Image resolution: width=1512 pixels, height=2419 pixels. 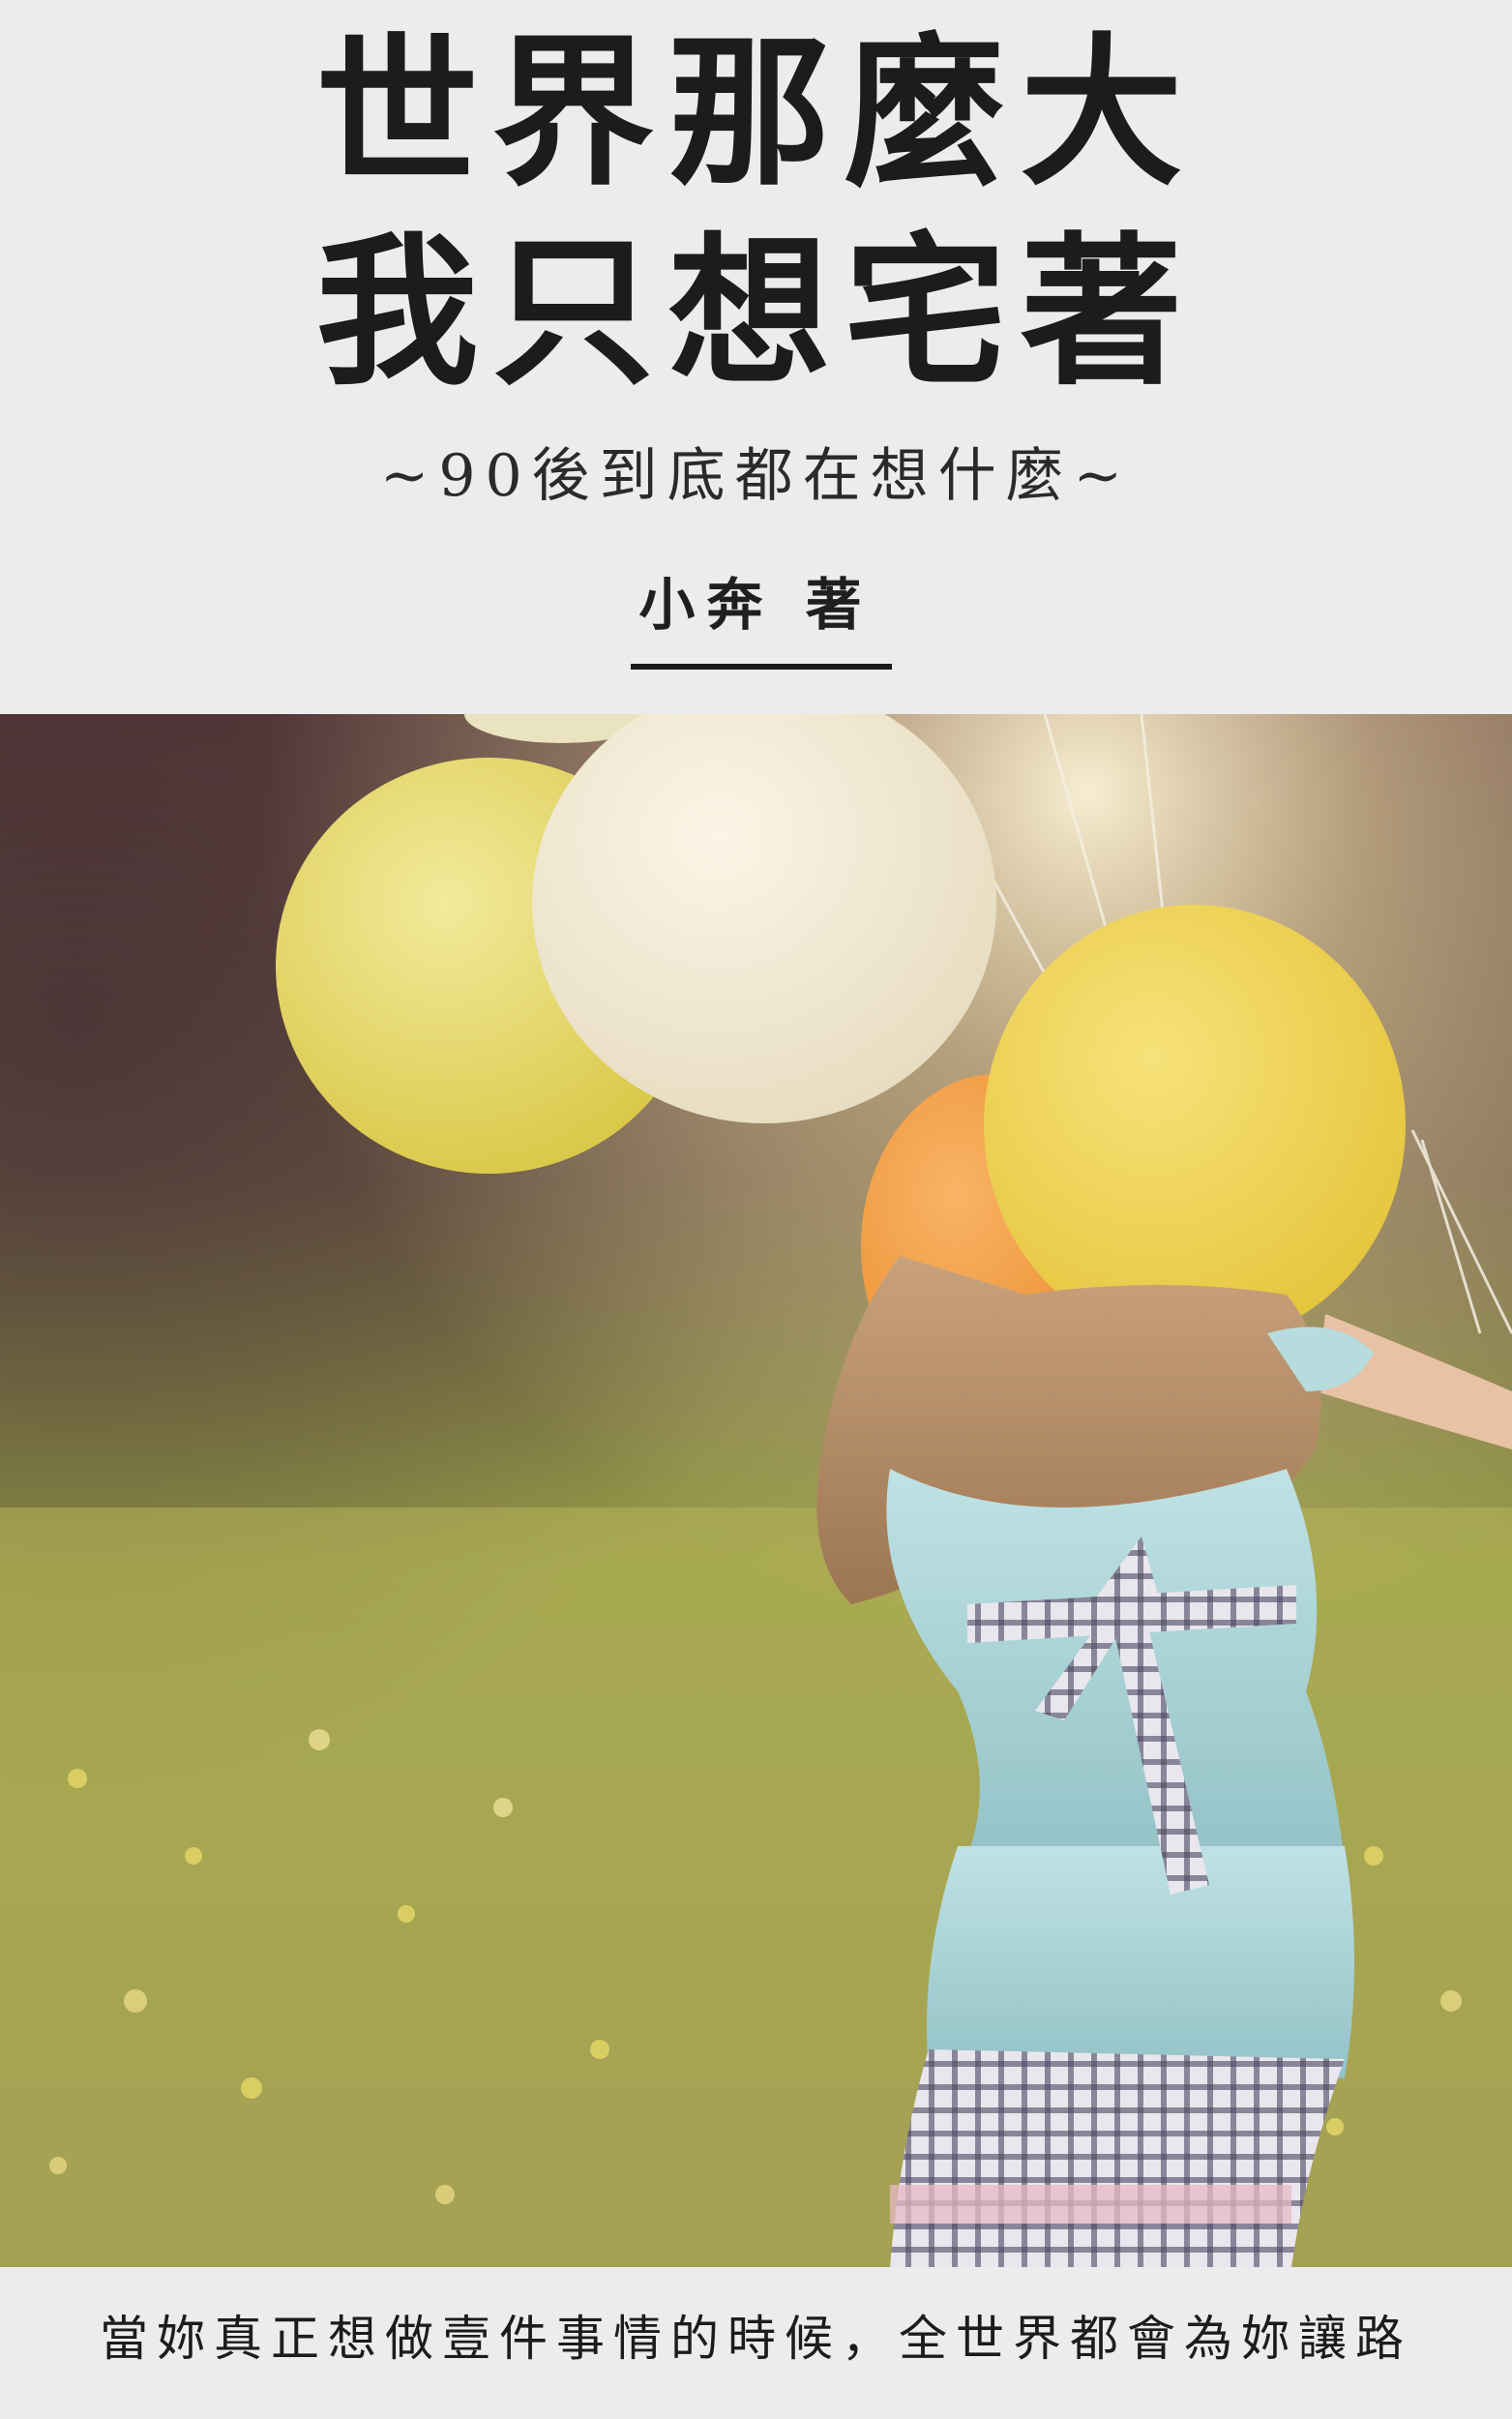 I want to click on yellow-balloon-right, so click(x=1195, y=1125).